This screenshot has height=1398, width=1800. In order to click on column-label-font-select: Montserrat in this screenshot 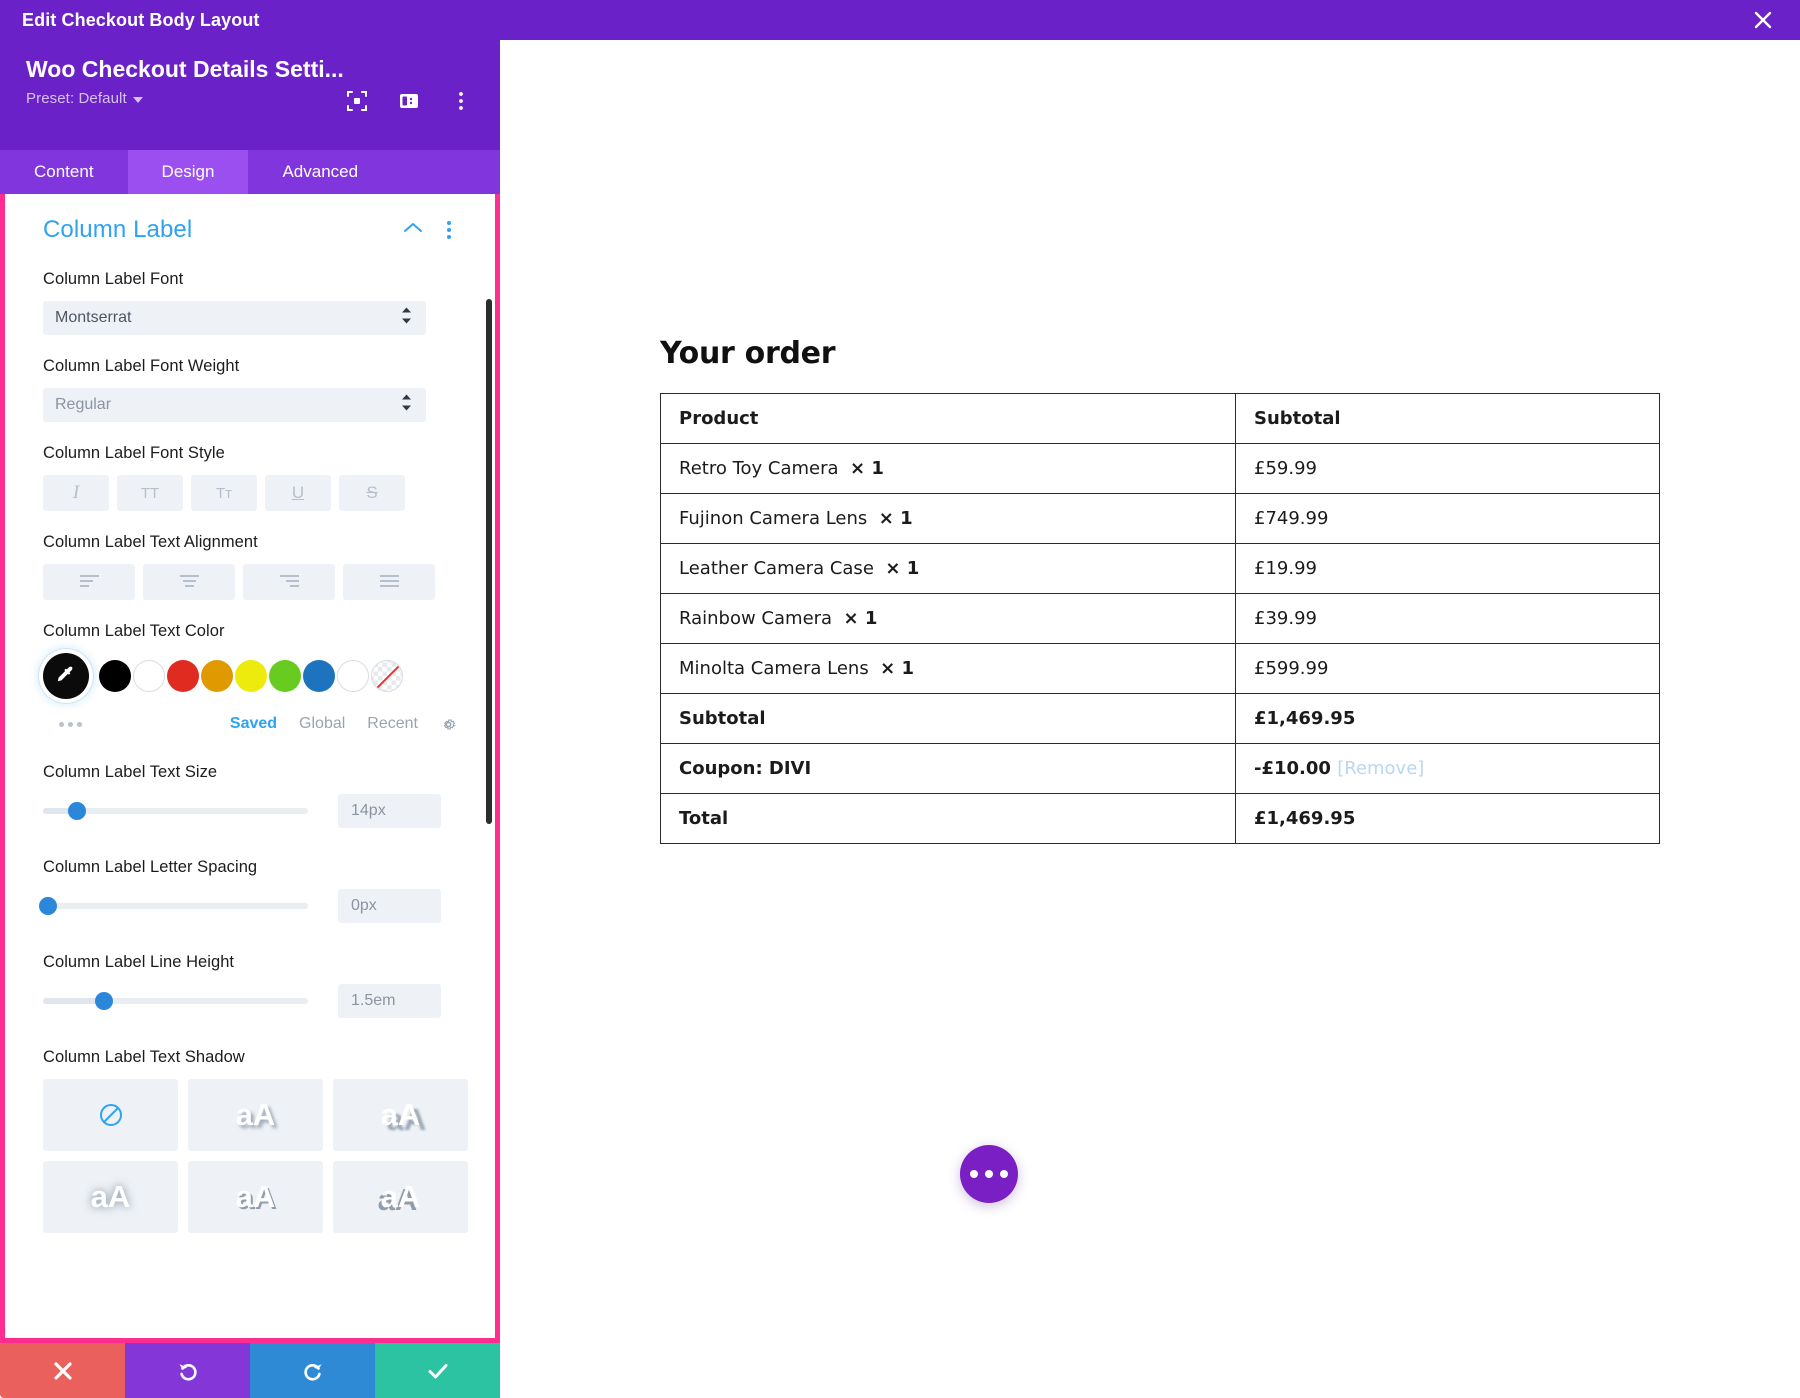, I will do `click(234, 318)`.